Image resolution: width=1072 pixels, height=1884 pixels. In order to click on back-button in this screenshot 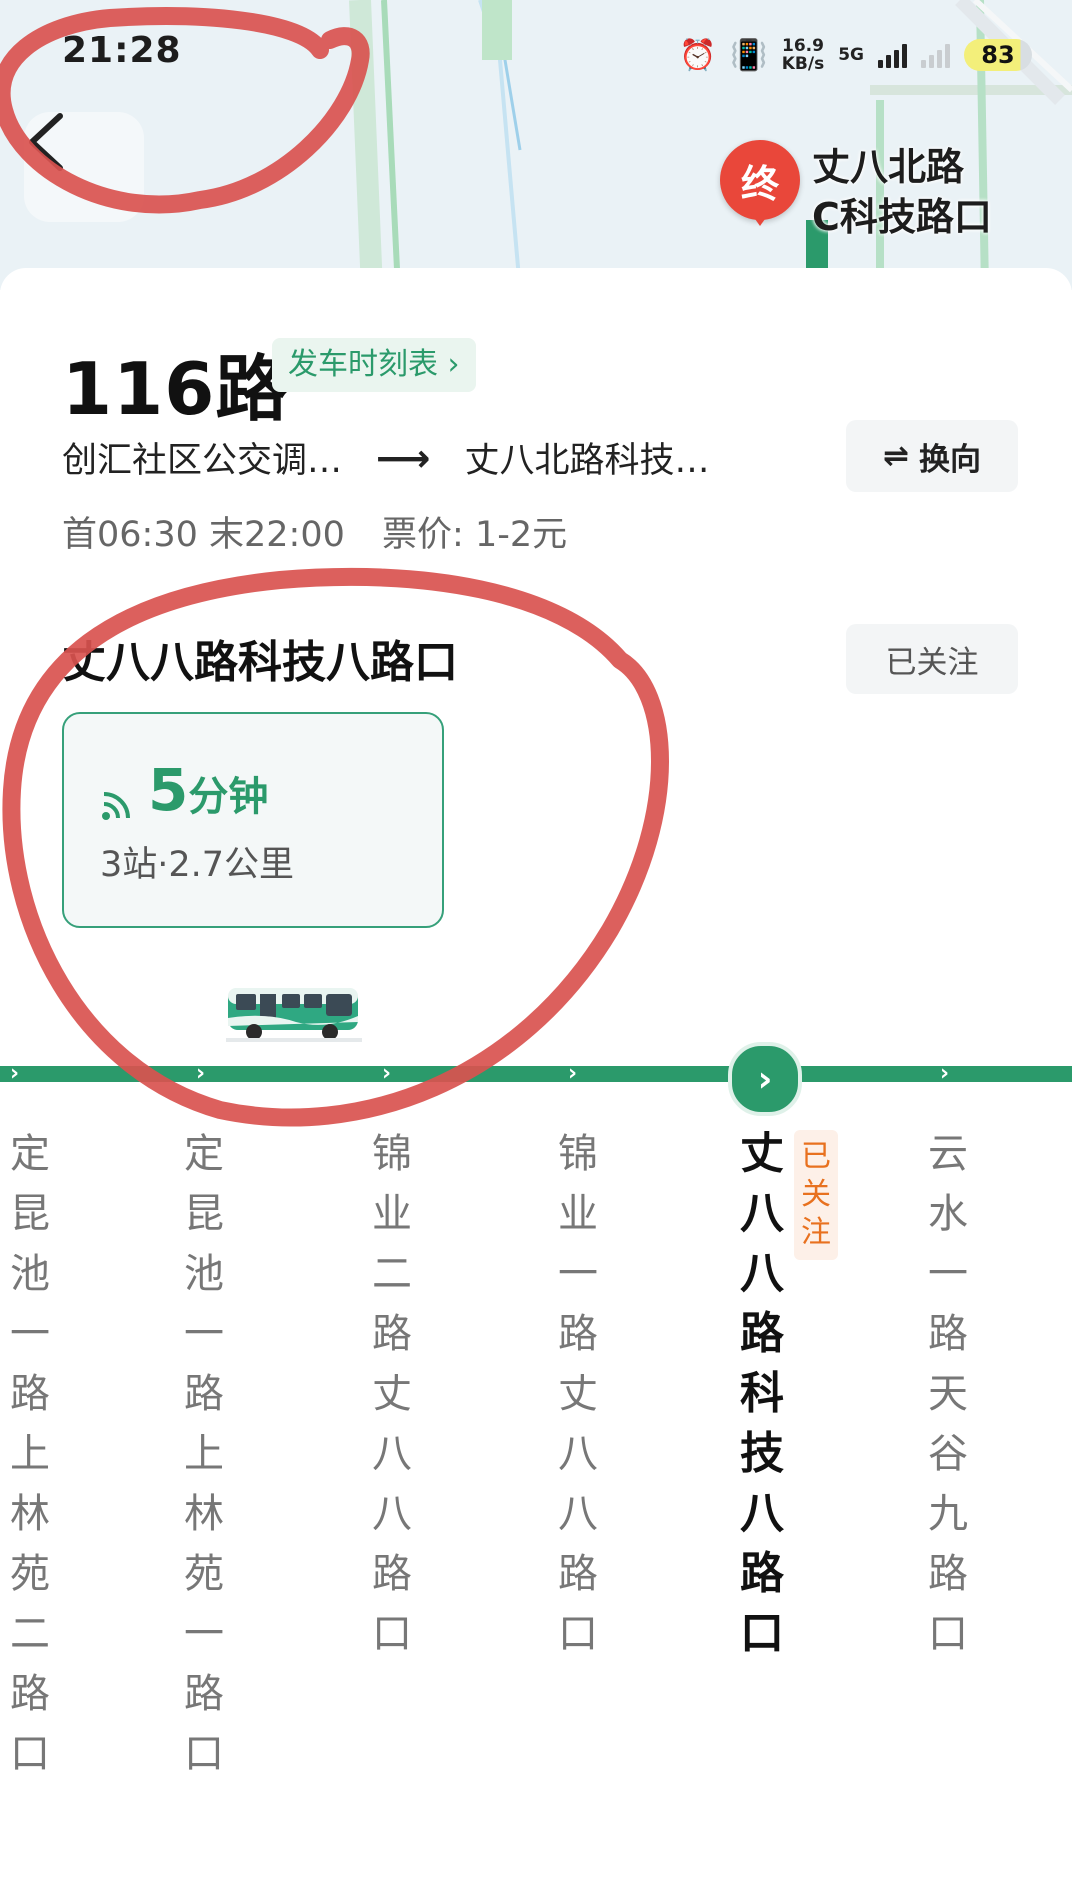, I will do `click(84, 167)`.